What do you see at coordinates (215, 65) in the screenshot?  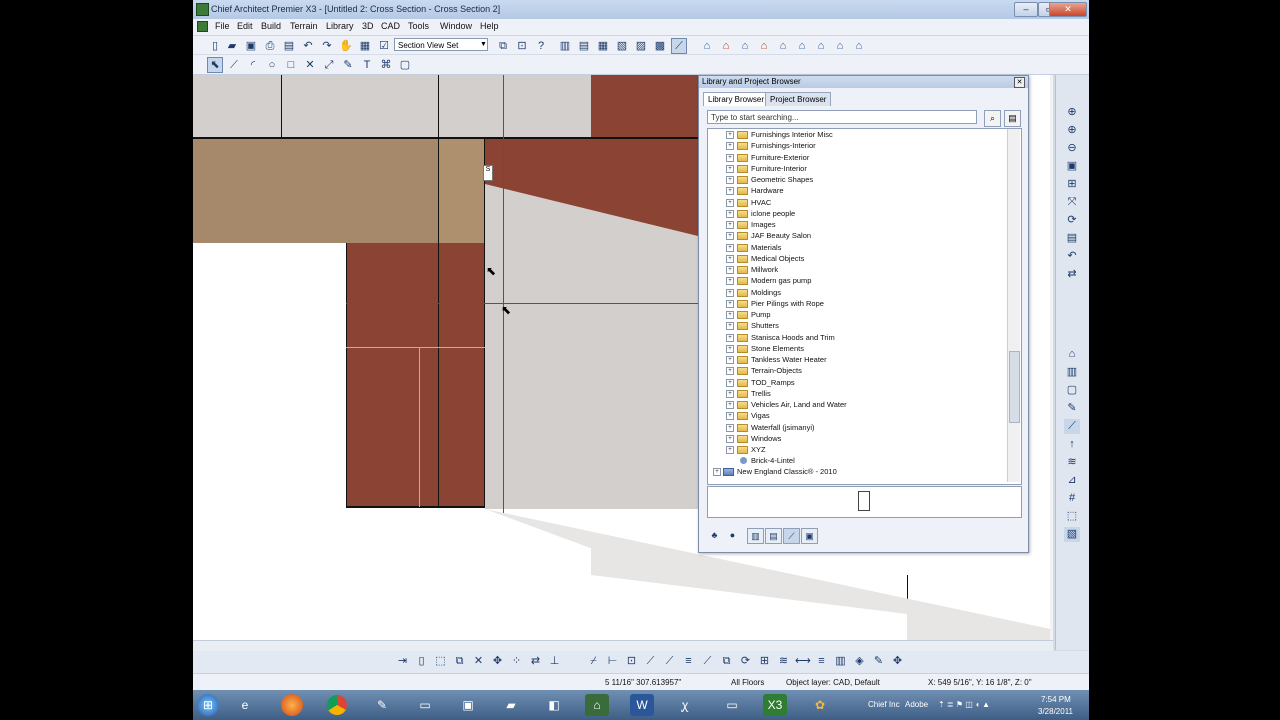 I see `select-arrow-icon: ⬉` at bounding box center [215, 65].